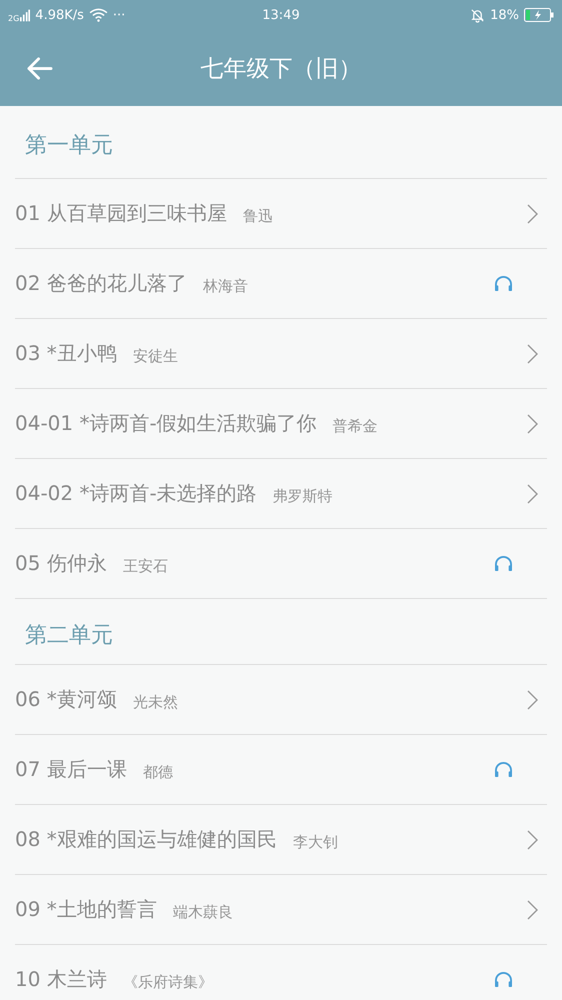 Image resolution: width=562 pixels, height=1000 pixels. Describe the element at coordinates (281, 142) in the screenshot. I see `section-title: 第一单元` at that location.